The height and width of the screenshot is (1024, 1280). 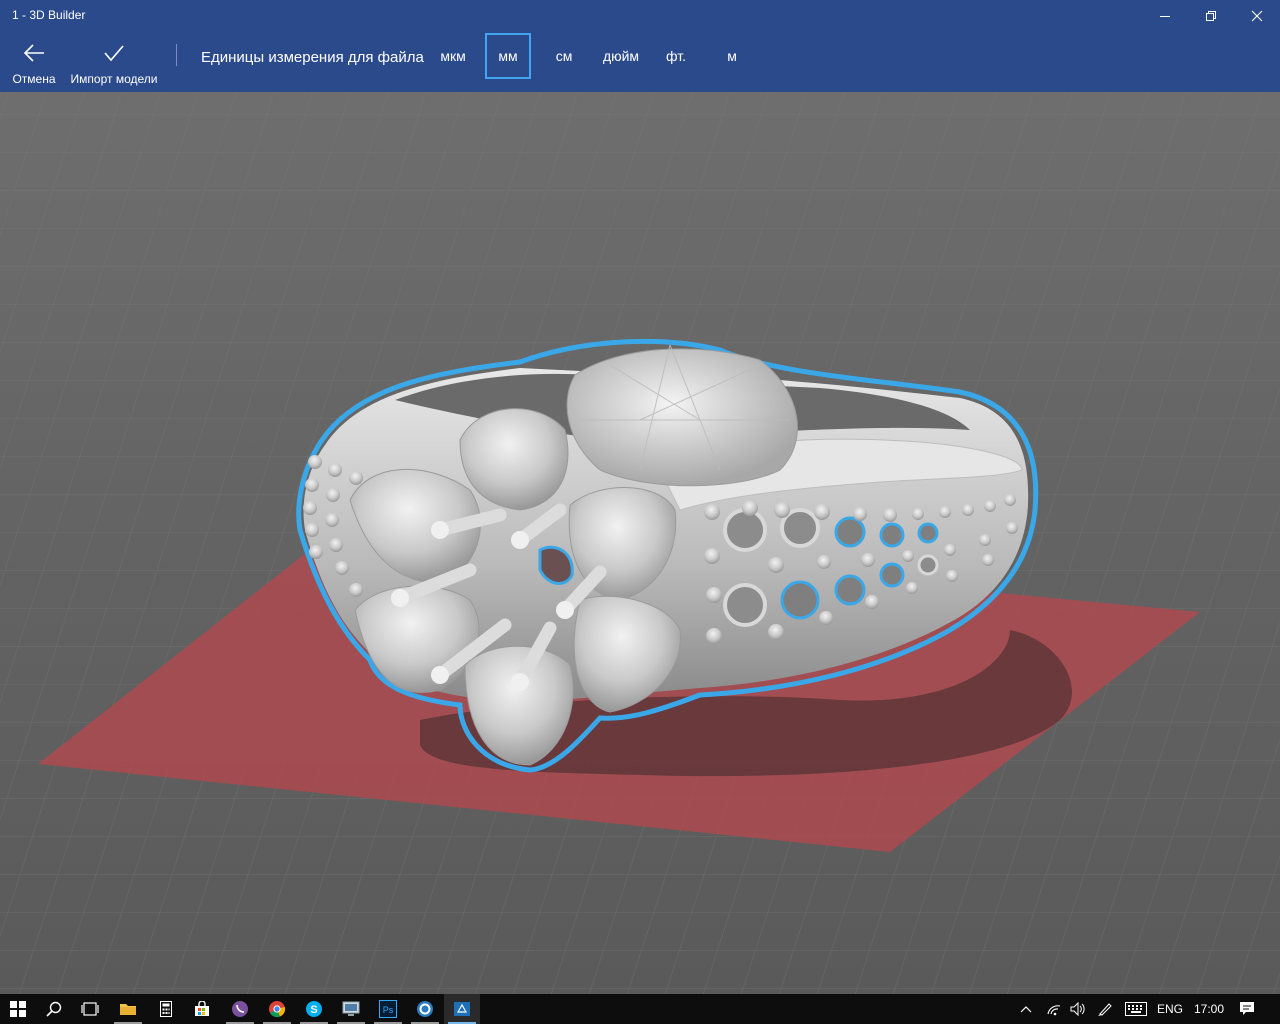 What do you see at coordinates (114, 53) in the screenshot?
I see `checkmark-icon` at bounding box center [114, 53].